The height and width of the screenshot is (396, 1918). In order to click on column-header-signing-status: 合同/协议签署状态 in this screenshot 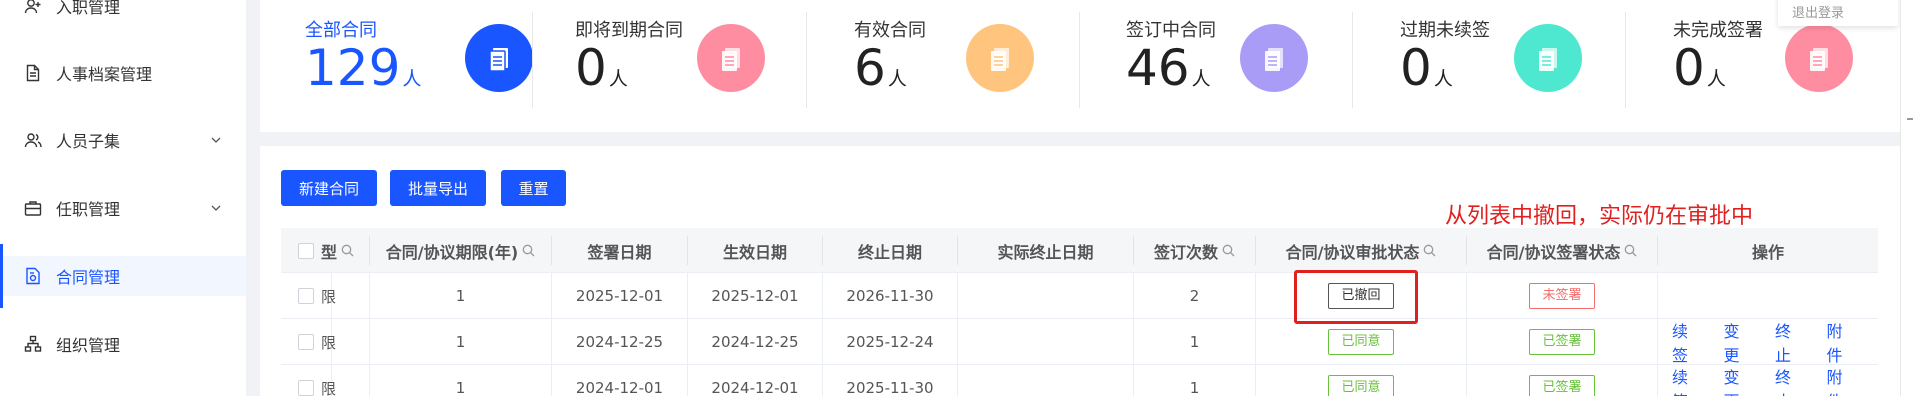, I will do `click(1562, 250)`.